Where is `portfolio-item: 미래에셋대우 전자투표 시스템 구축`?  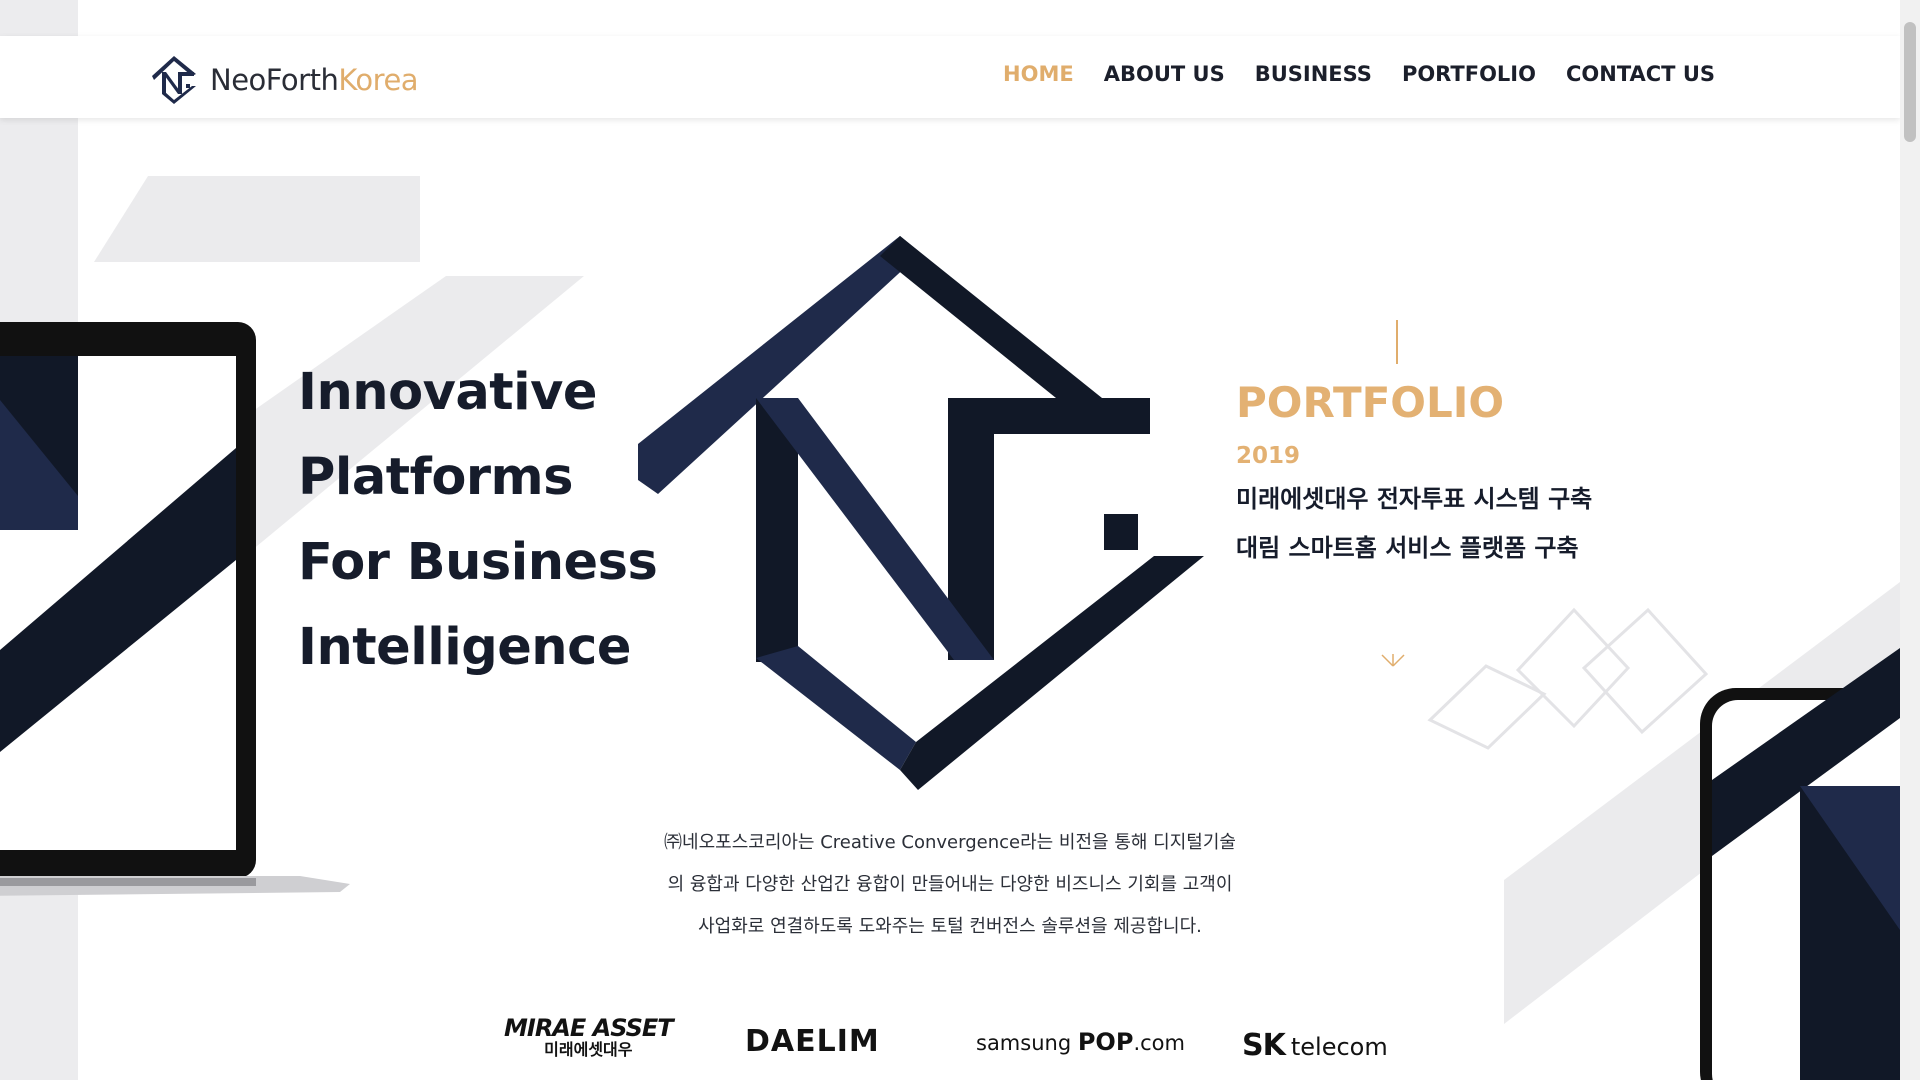
portfolio-item: 미래에셋대우 전자투표 시스템 구축 is located at coordinates (1414, 496).